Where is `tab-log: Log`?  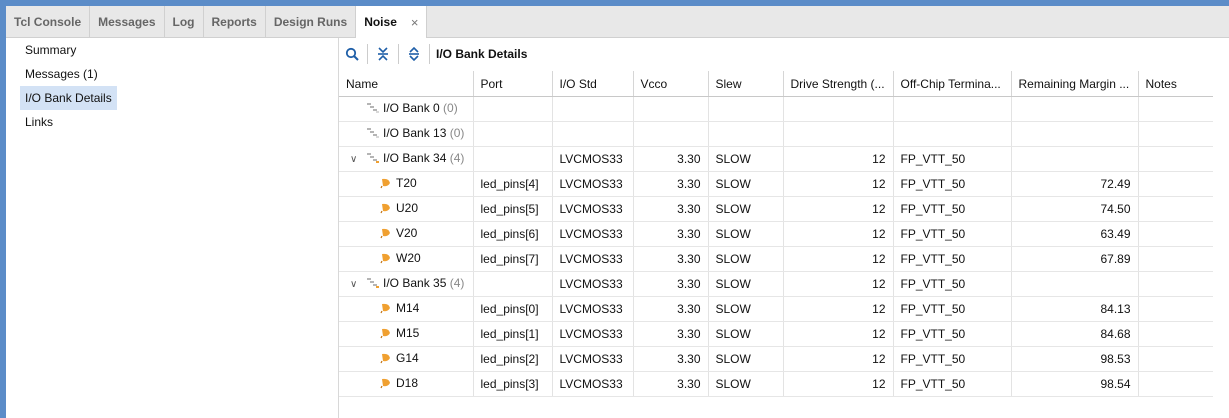
tab-log: Log is located at coordinates (184, 21).